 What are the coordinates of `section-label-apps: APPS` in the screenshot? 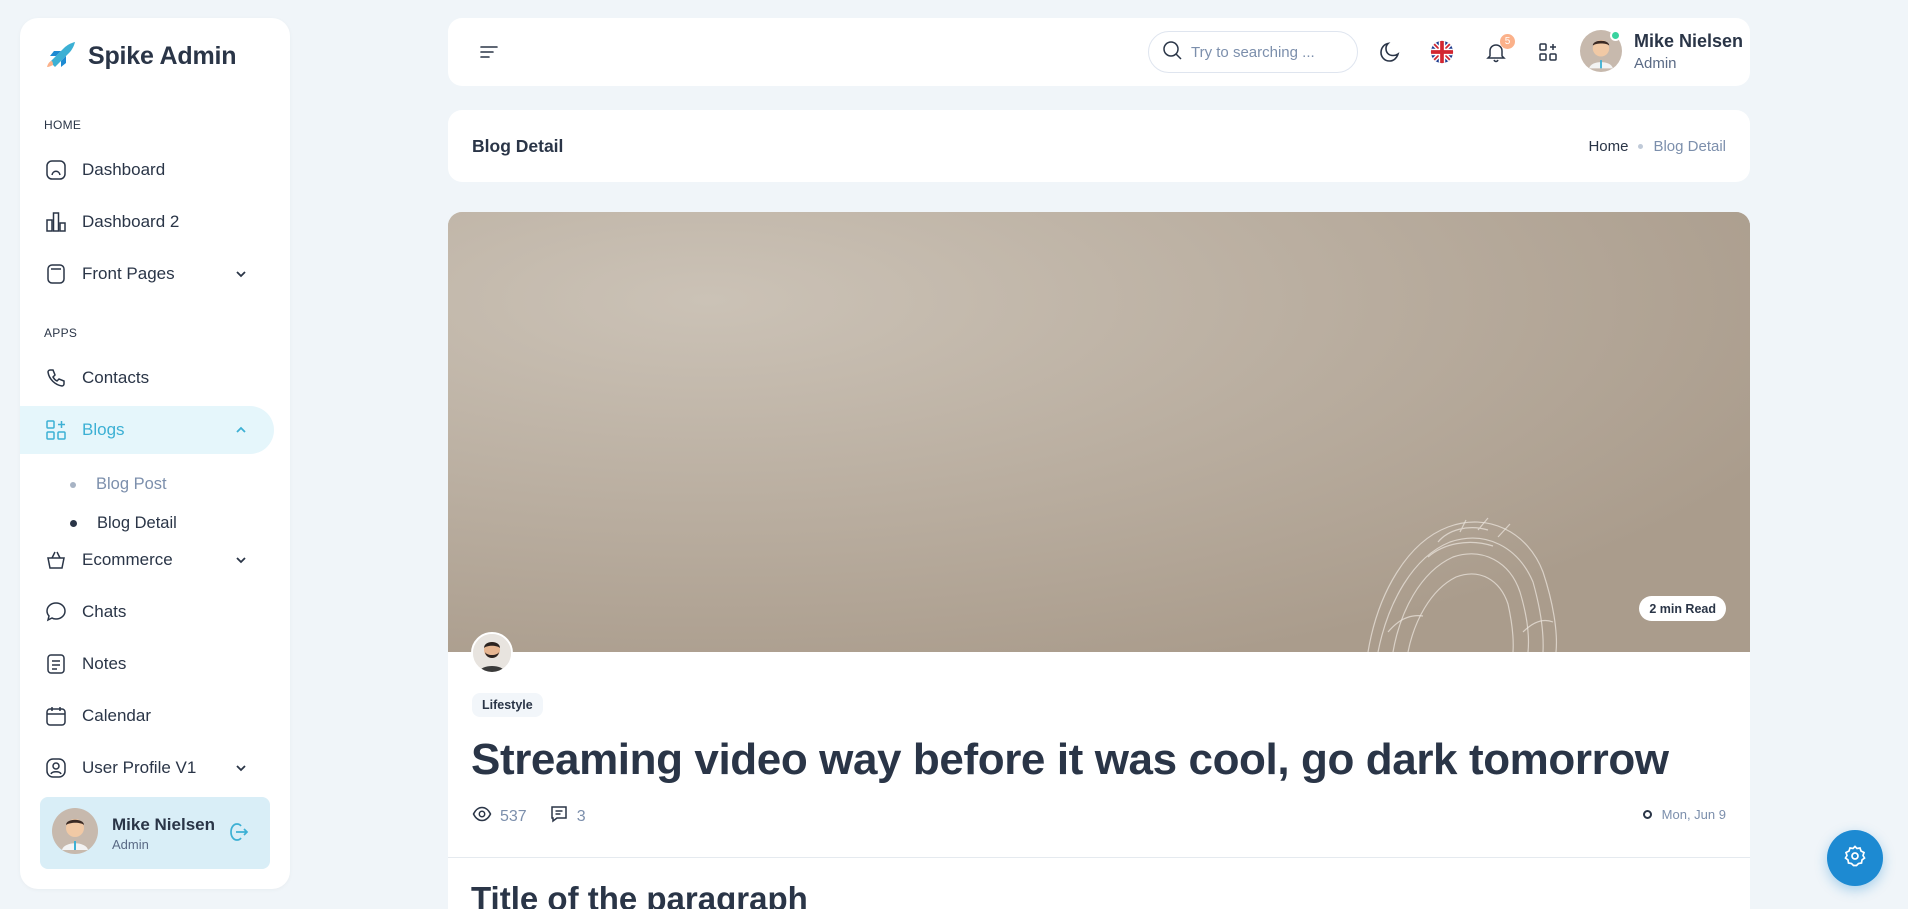 It's located at (61, 333).